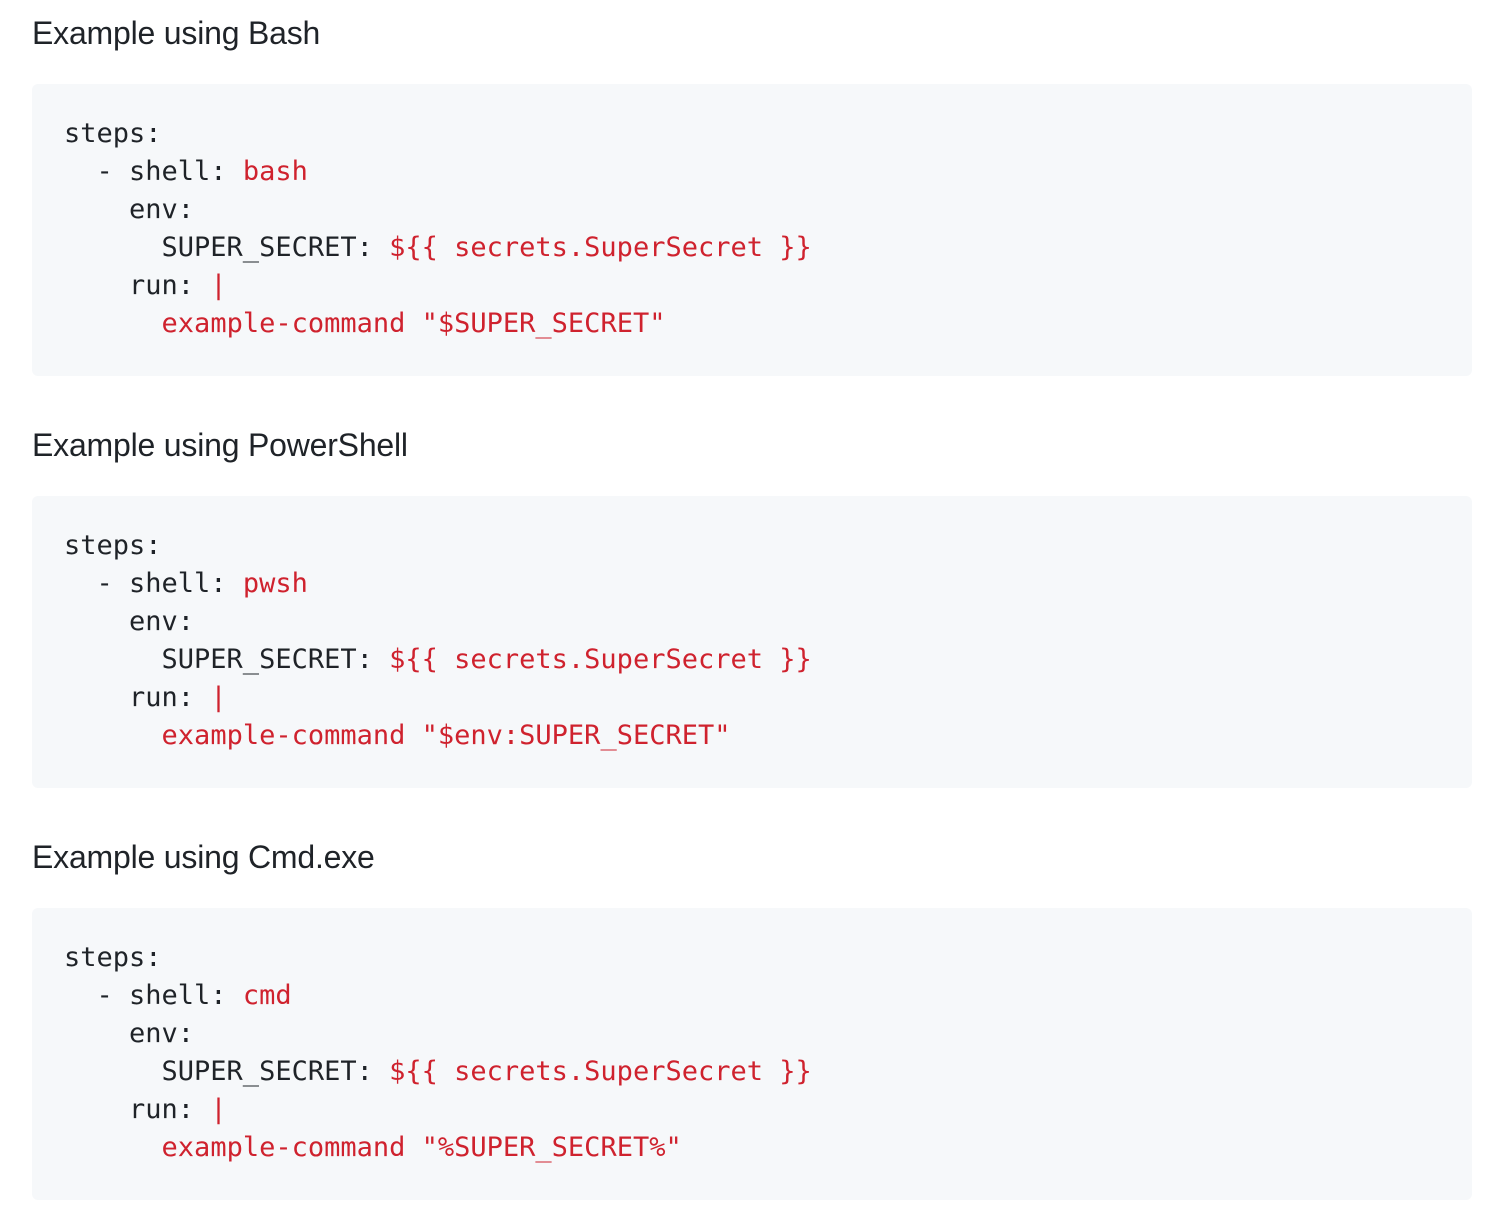 The height and width of the screenshot is (1218, 1488). Describe the element at coordinates (752, 324) in the screenshot. I see `code-line: example-command "$SUPER_SECRET"` at that location.